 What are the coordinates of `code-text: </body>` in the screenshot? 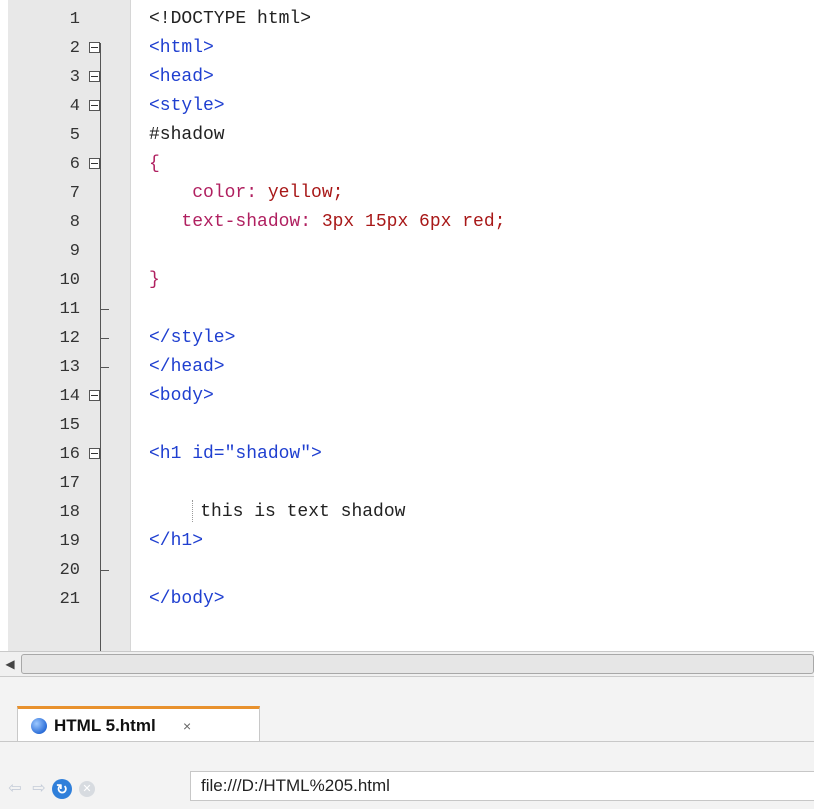 It's located at (187, 599).